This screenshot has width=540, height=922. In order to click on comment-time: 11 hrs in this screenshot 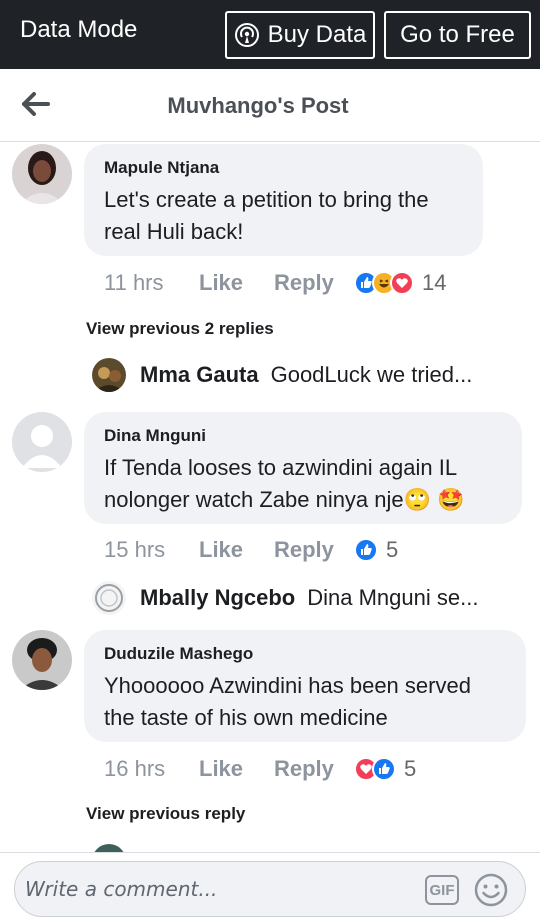, I will do `click(151, 283)`.